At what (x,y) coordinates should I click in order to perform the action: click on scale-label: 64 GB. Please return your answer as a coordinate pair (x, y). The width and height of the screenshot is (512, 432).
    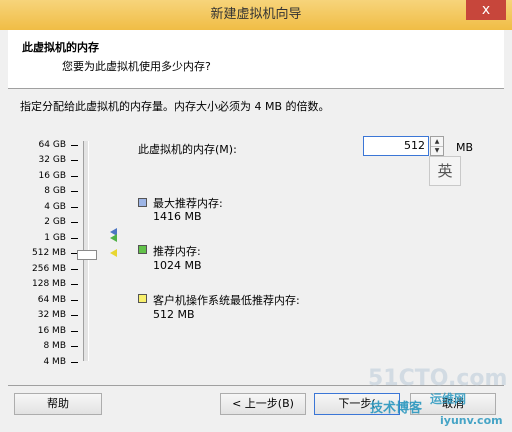
    Looking at the image, I should click on (52, 145).